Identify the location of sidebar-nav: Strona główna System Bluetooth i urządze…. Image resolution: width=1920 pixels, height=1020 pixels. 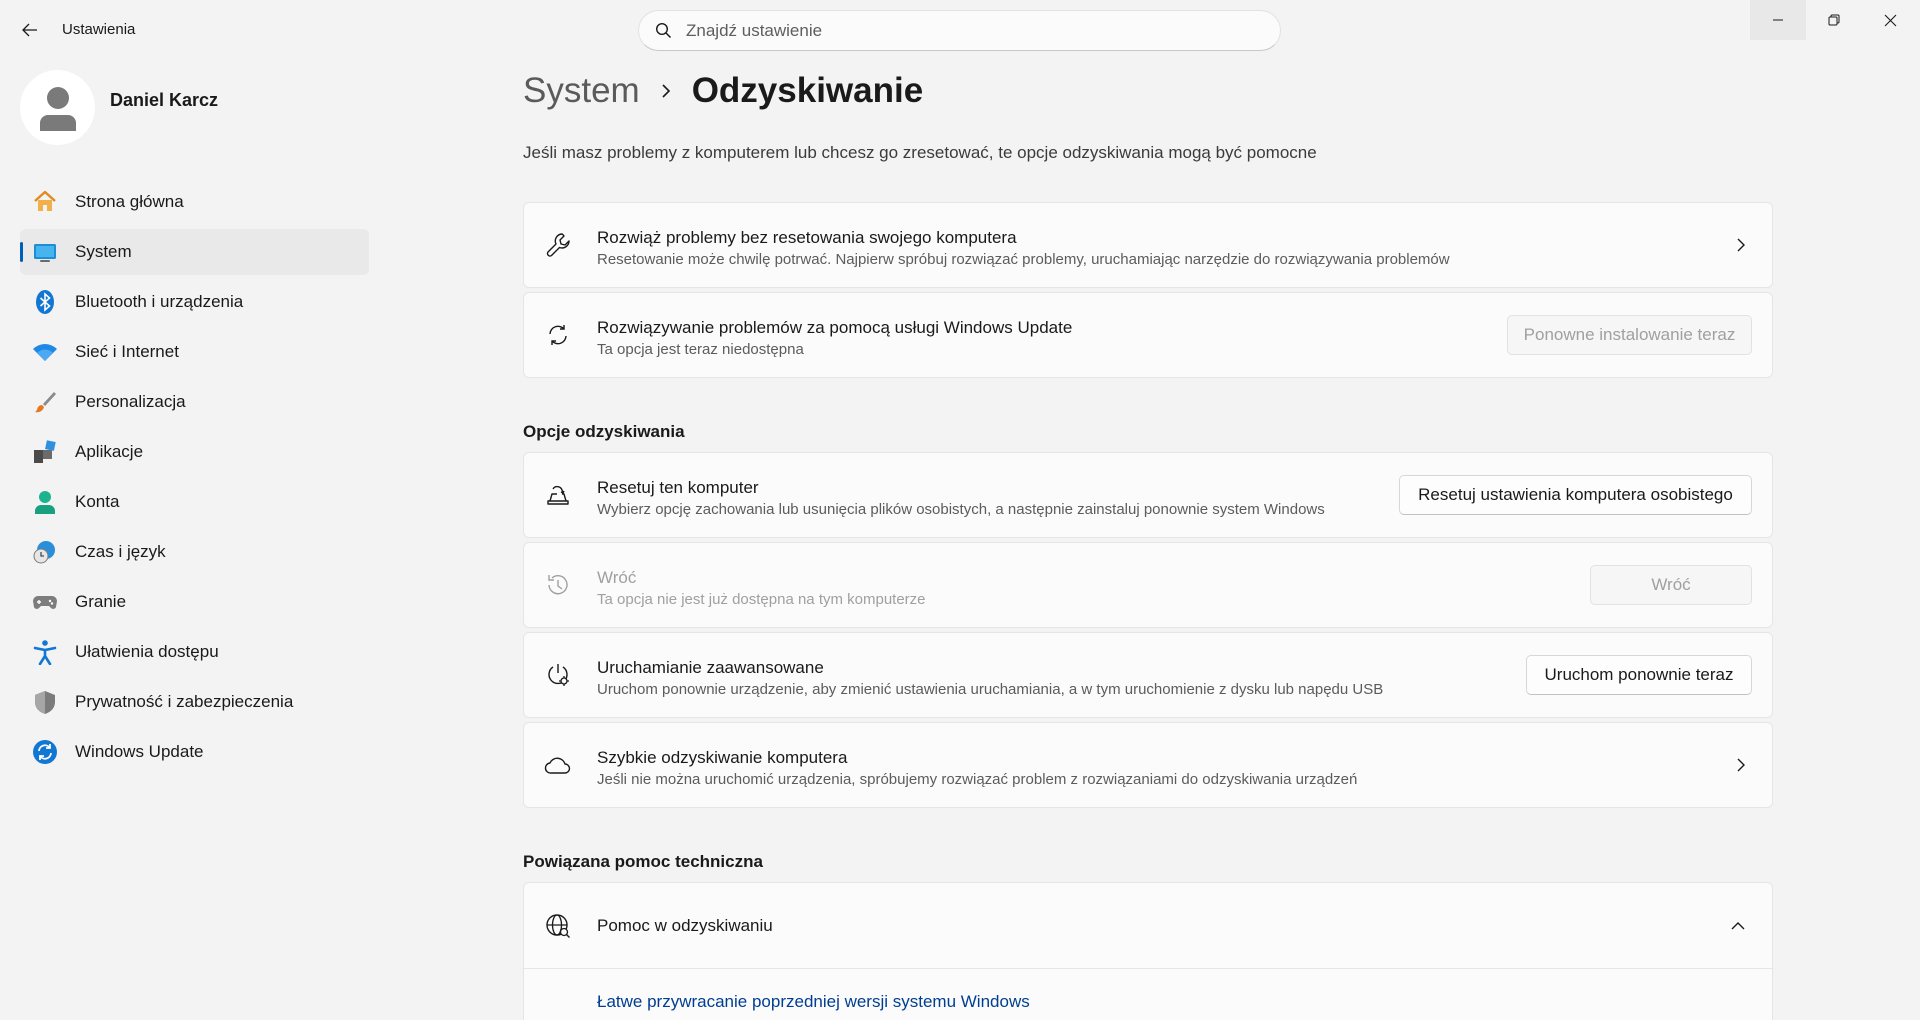
(194, 479).